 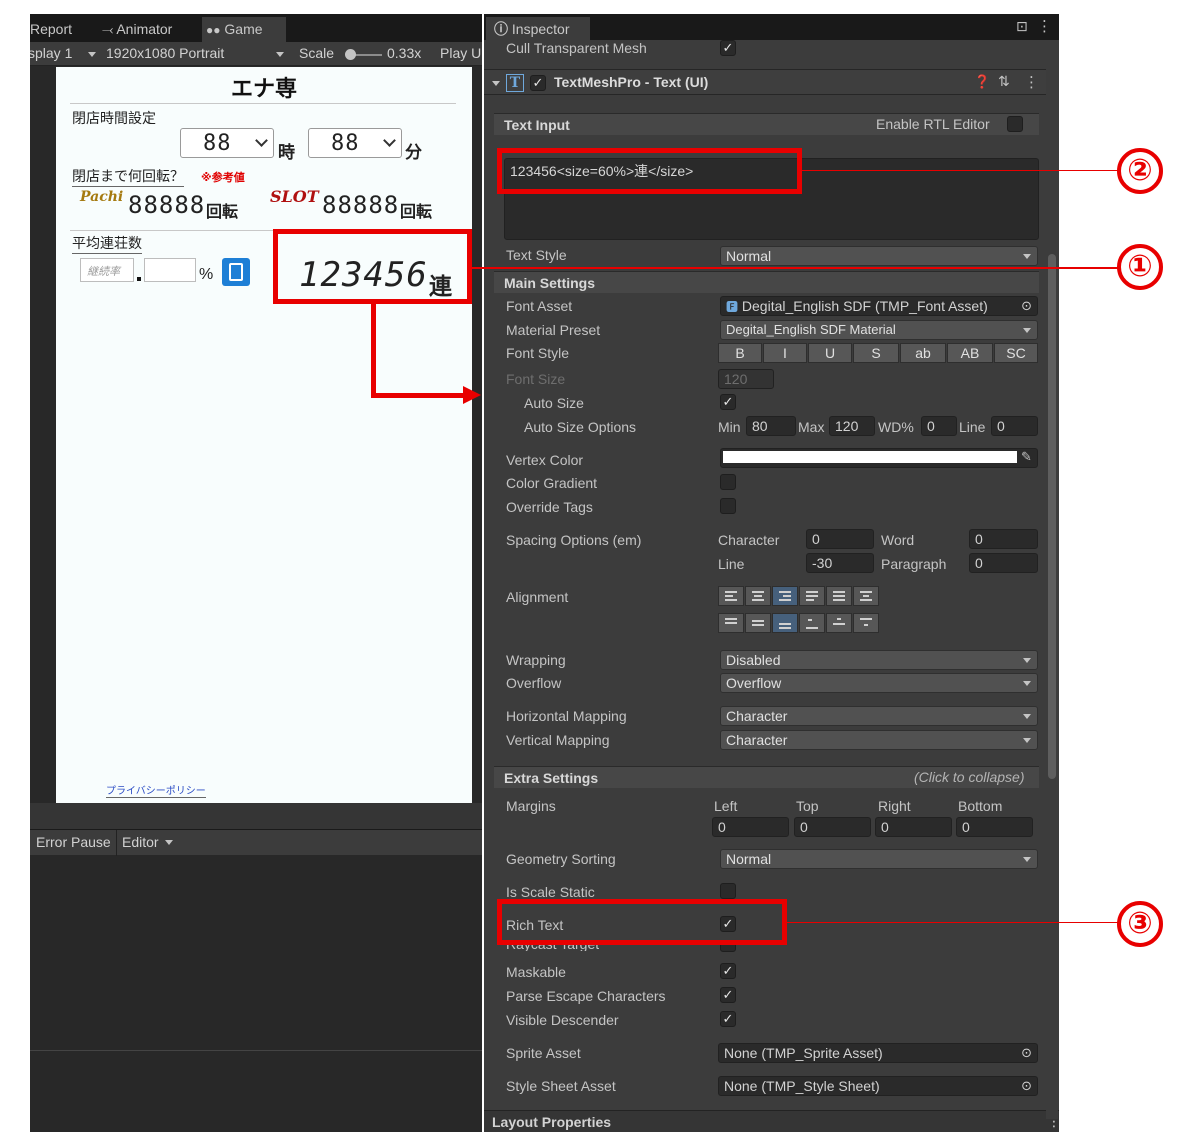 What do you see at coordinates (923, 353) in the screenshot?
I see `lowercase-button: ab` at bounding box center [923, 353].